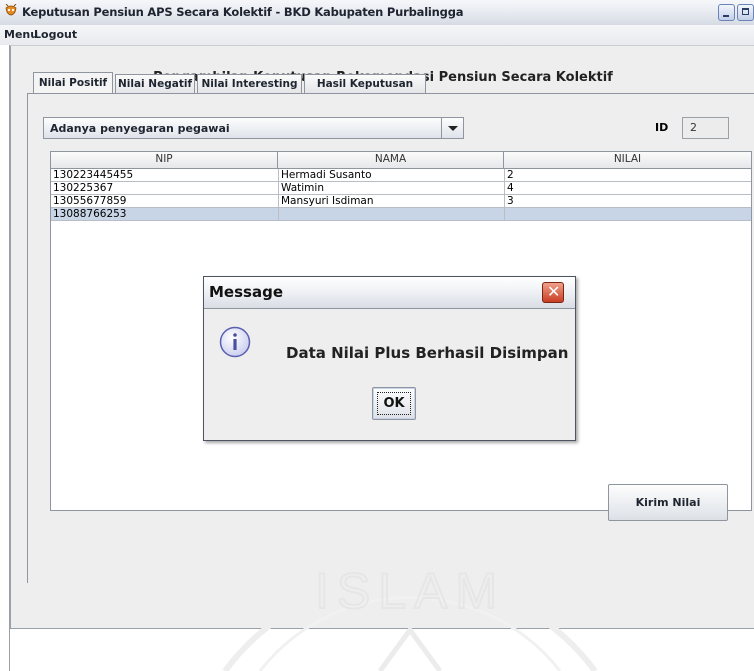 This screenshot has height=671, width=754. I want to click on dialog-close-button: ✕, so click(553, 292).